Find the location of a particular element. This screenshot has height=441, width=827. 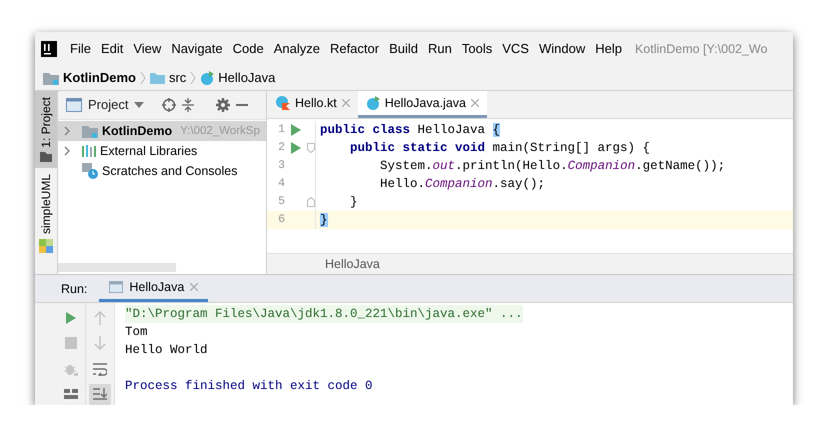

toolbar-button is located at coordinates (100, 394).